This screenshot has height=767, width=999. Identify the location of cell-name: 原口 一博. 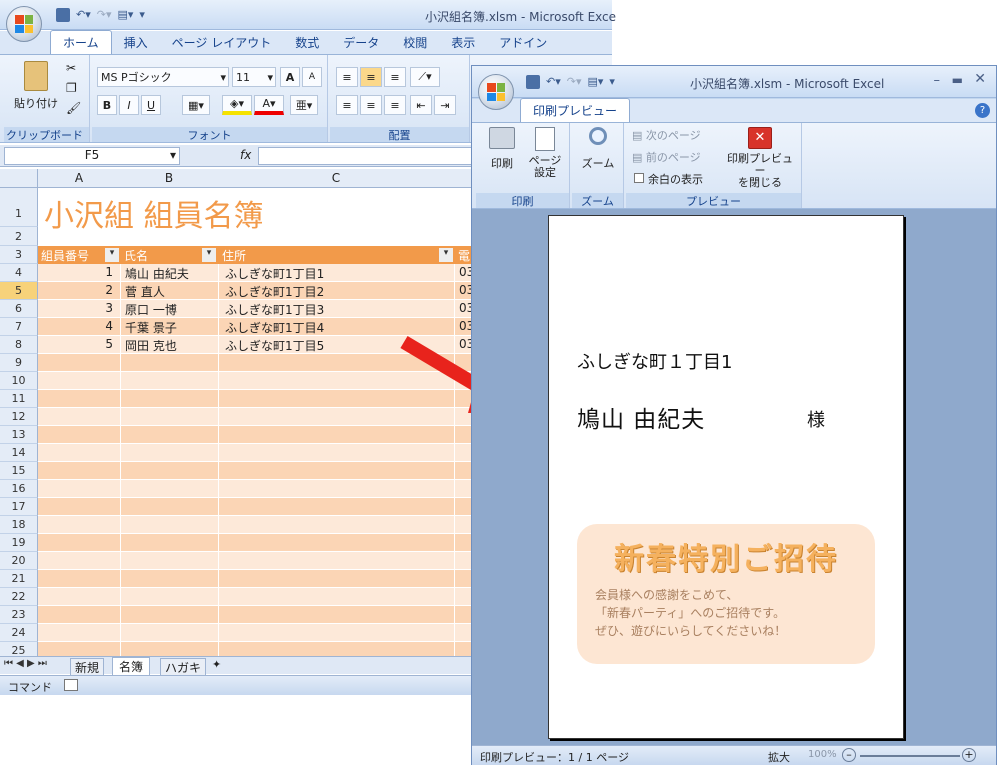
(170, 309).